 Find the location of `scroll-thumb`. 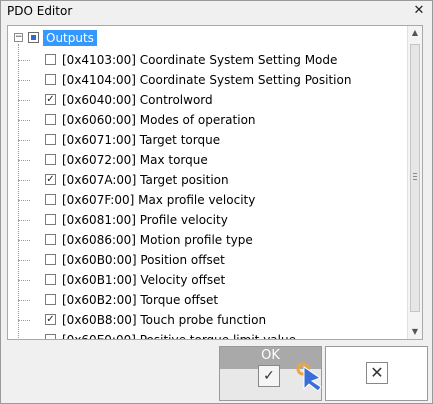

scroll-thumb is located at coordinates (415, 178).